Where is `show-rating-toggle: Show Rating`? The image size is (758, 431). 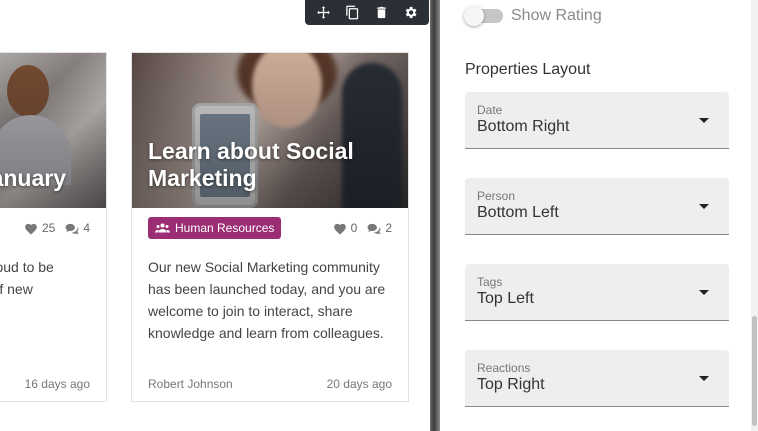 show-rating-toggle: Show Rating is located at coordinates (533, 16).